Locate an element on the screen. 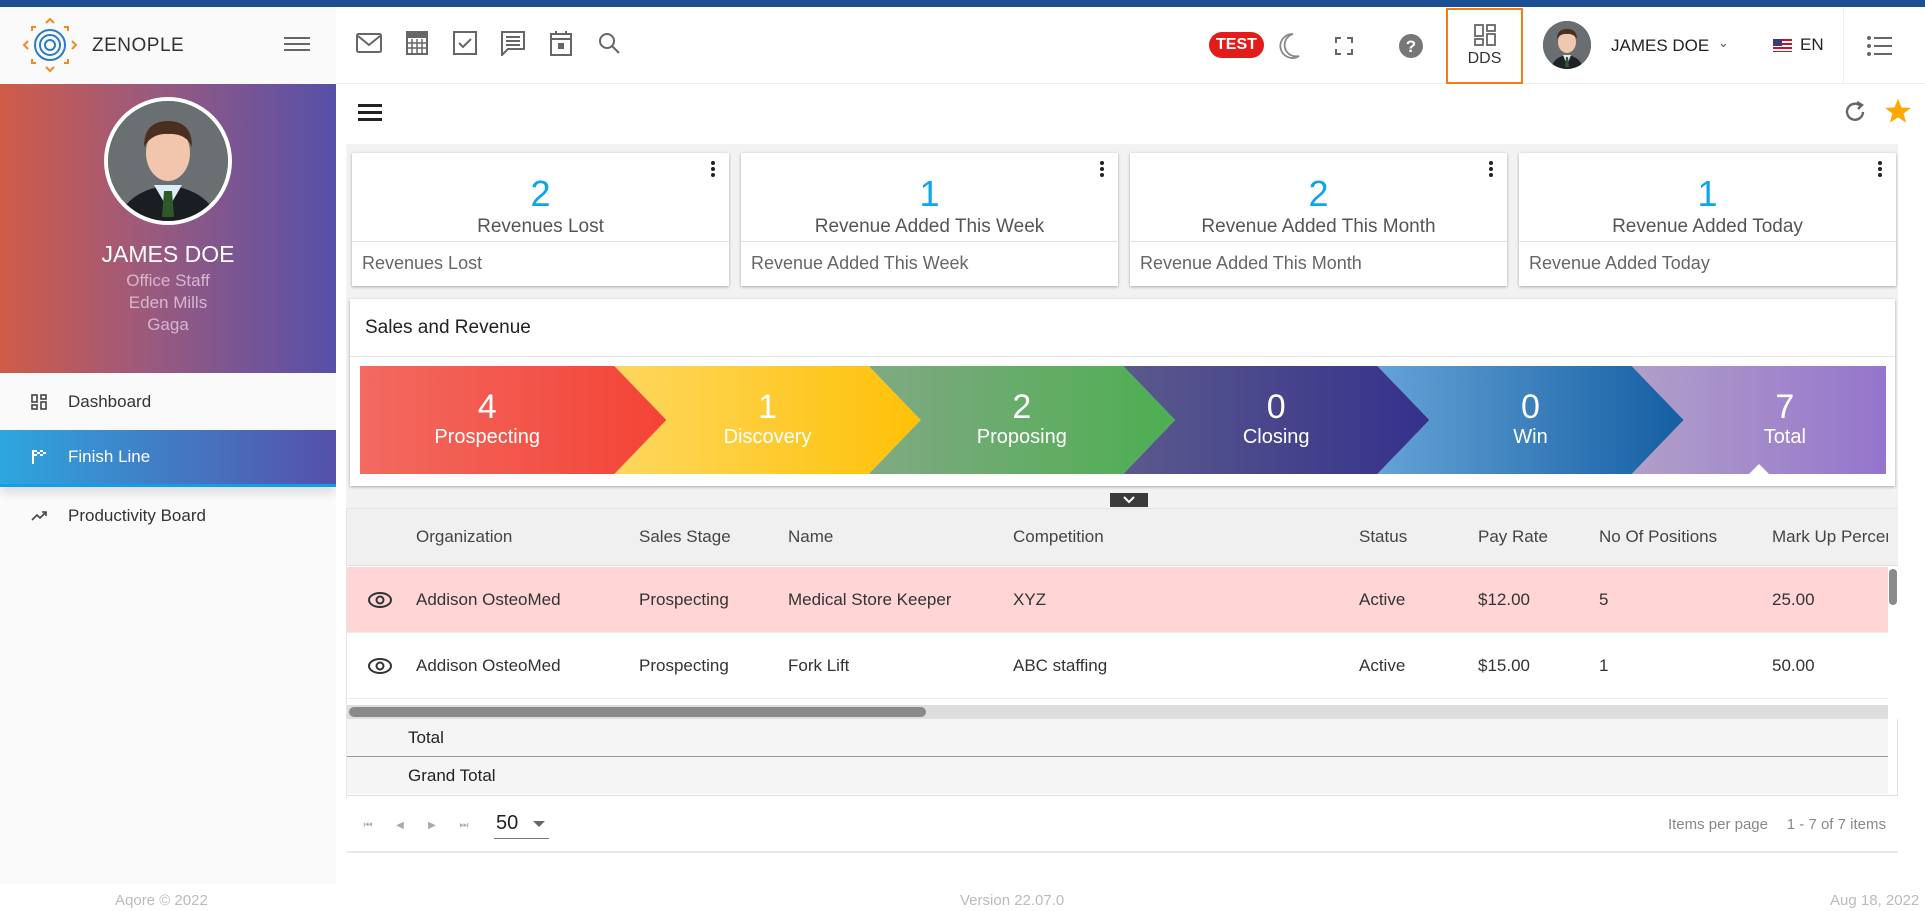  stage-label: Prospecting is located at coordinates (487, 437).